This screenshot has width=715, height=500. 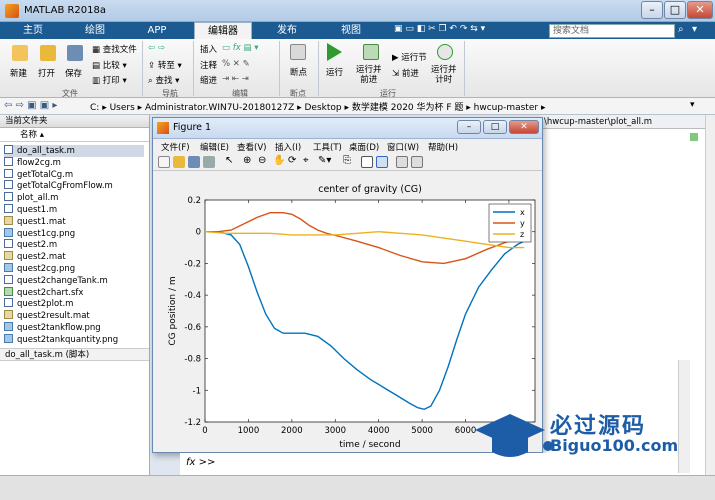 What do you see at coordinates (74, 292) in the screenshot?
I see `file-item: quest2chart.sfx` at bounding box center [74, 292].